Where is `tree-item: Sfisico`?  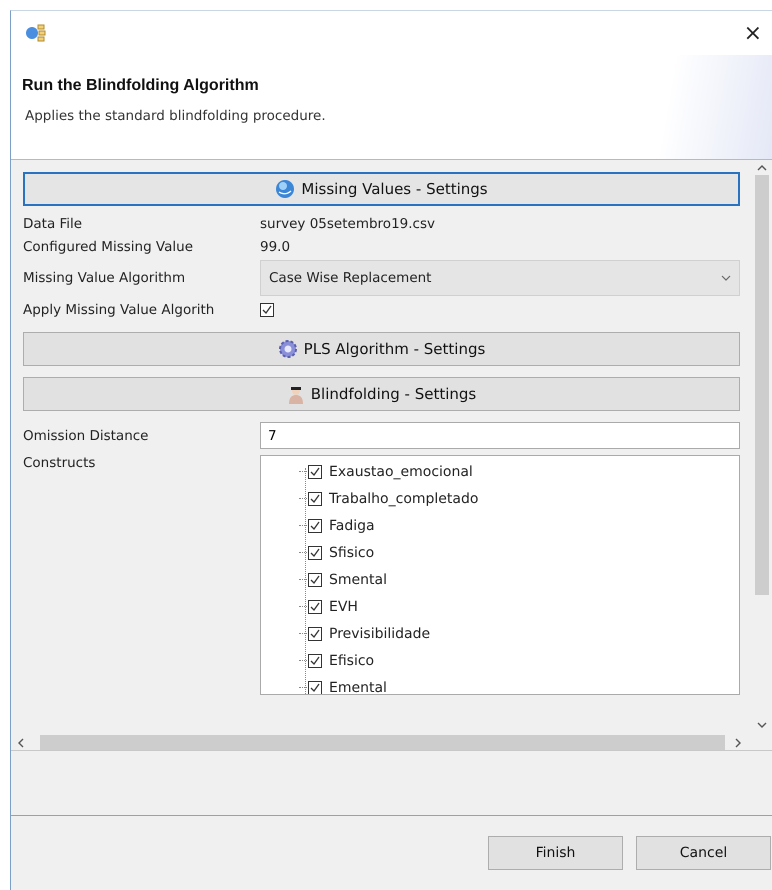
tree-item: Sfisico is located at coordinates (351, 552).